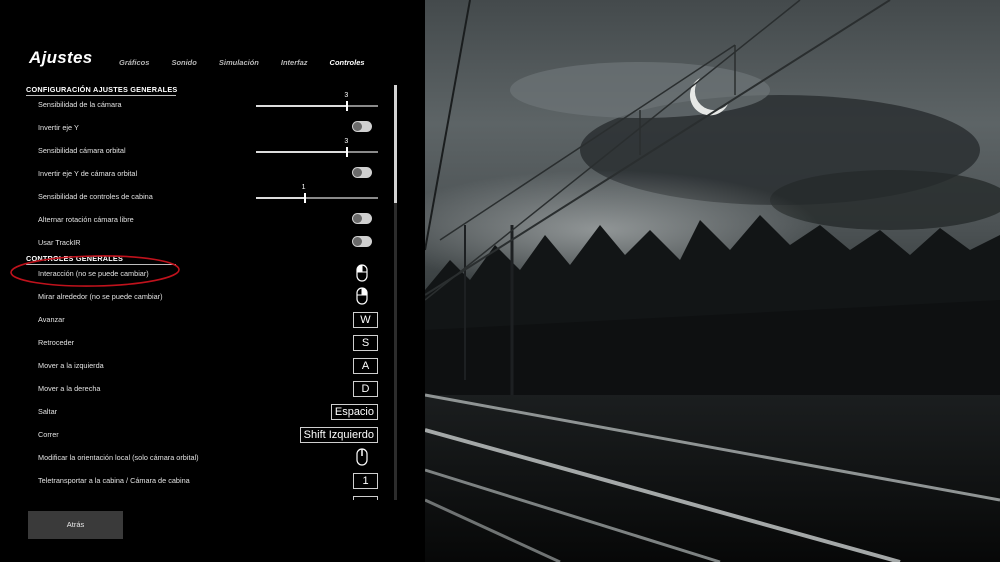  Describe the element at coordinates (208, 412) in the screenshot. I see `control-jump: Saltar Espacio` at that location.